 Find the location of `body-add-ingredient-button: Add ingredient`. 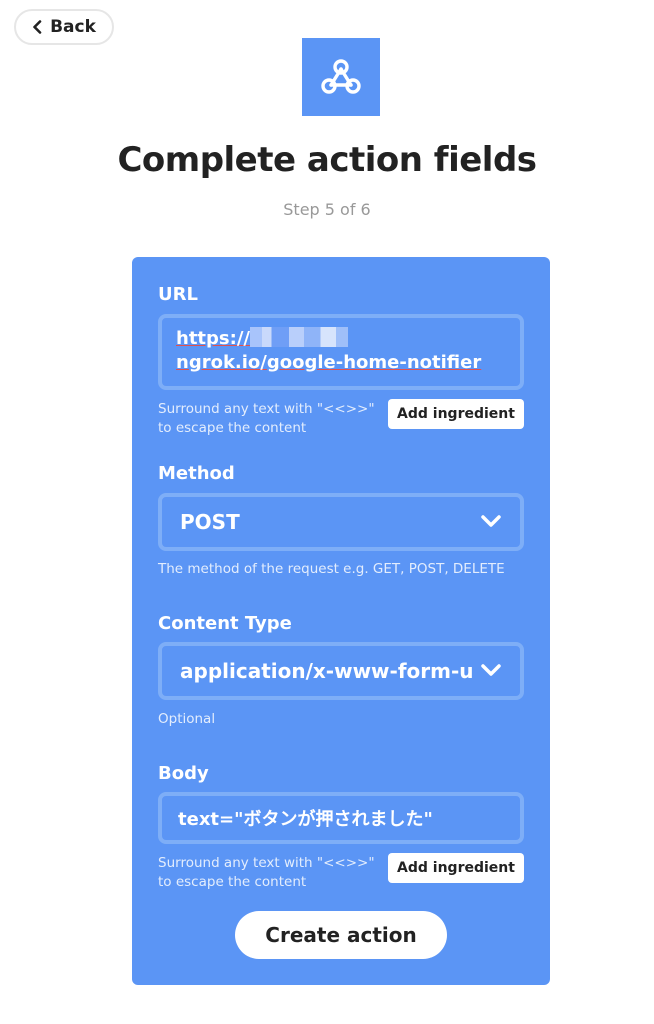

body-add-ingredient-button: Add ingredient is located at coordinates (456, 868).